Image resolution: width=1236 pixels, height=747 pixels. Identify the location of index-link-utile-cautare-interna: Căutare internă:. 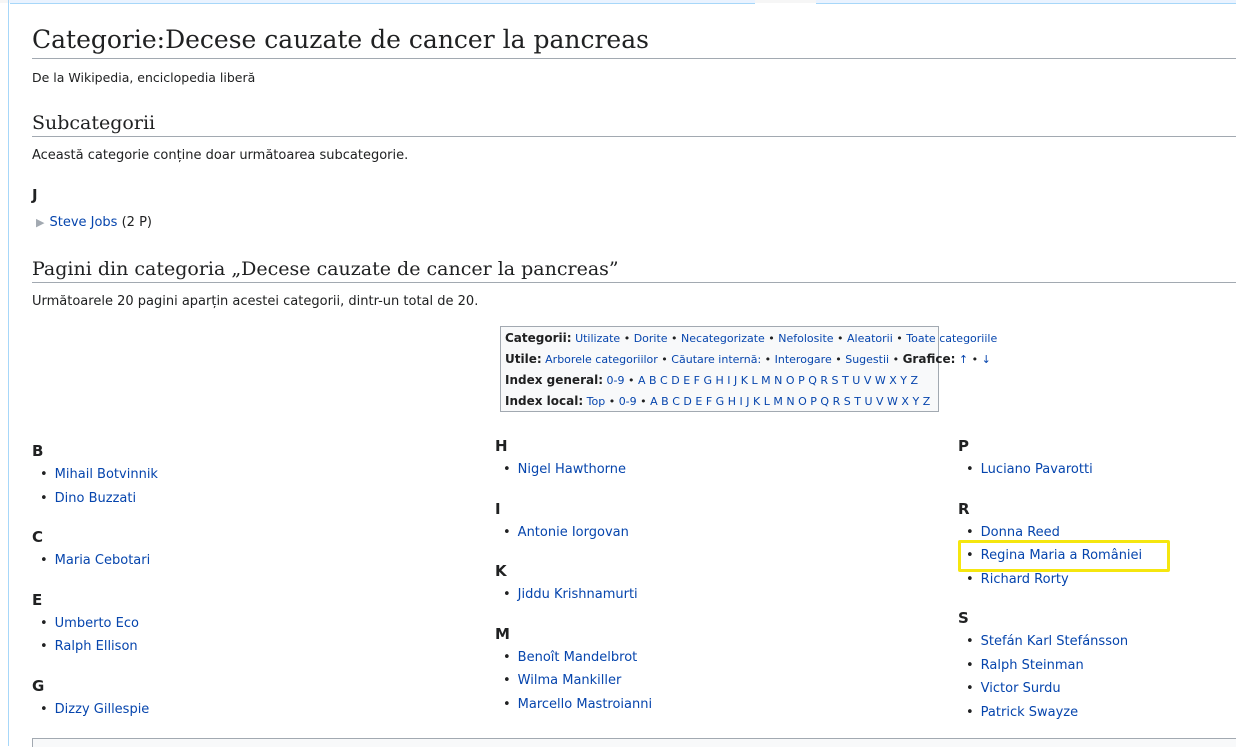
(716, 359).